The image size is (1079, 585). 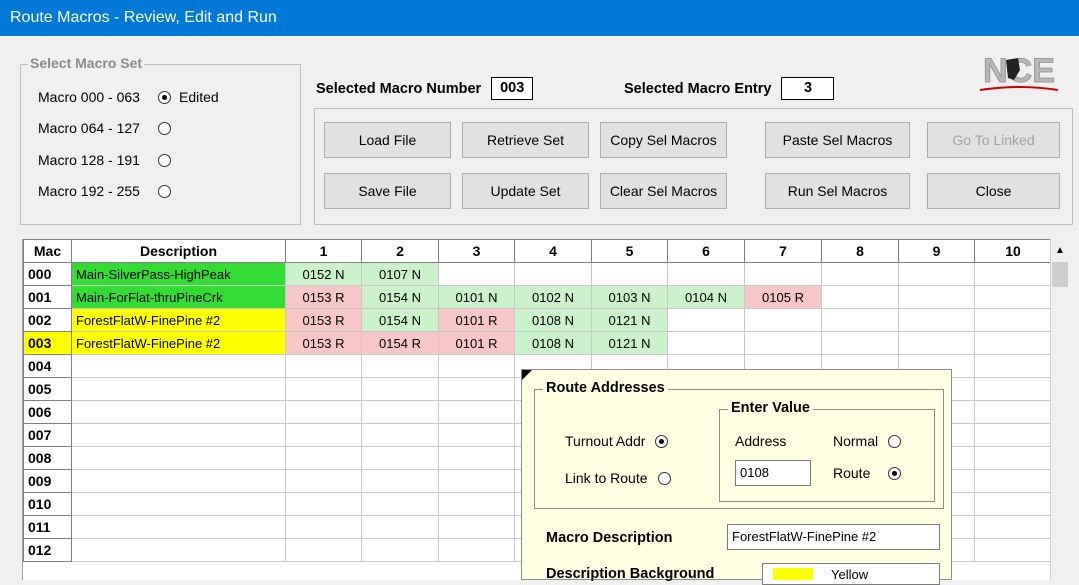 I want to click on turnout-addr-radio, so click(x=662, y=441).